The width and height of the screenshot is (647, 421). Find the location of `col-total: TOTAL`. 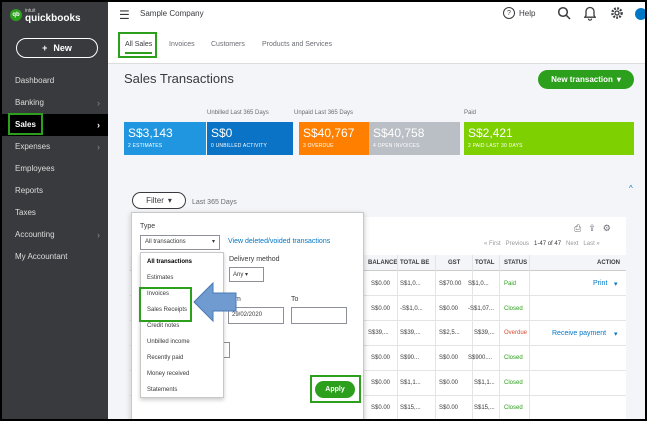

col-total: TOTAL is located at coordinates (484, 263).